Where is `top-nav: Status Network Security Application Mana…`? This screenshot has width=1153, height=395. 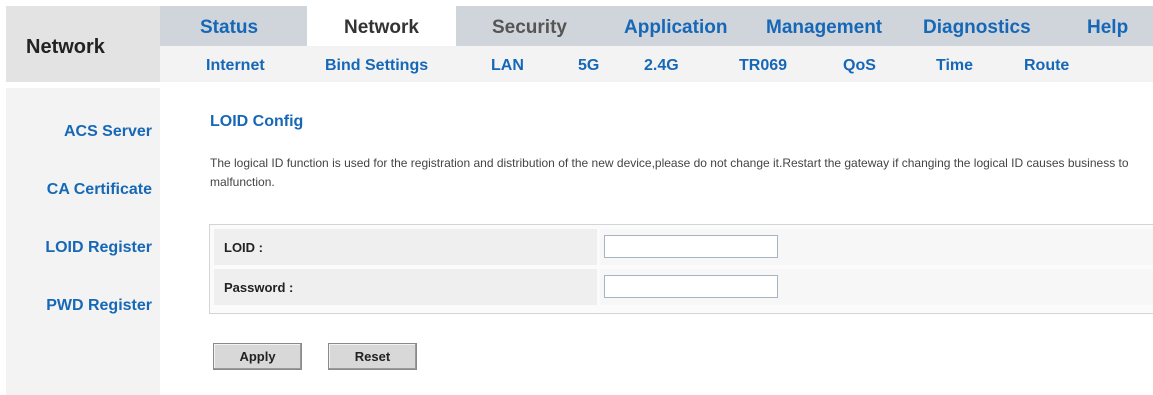 top-nav: Status Network Security Application Mana… is located at coordinates (656, 26).